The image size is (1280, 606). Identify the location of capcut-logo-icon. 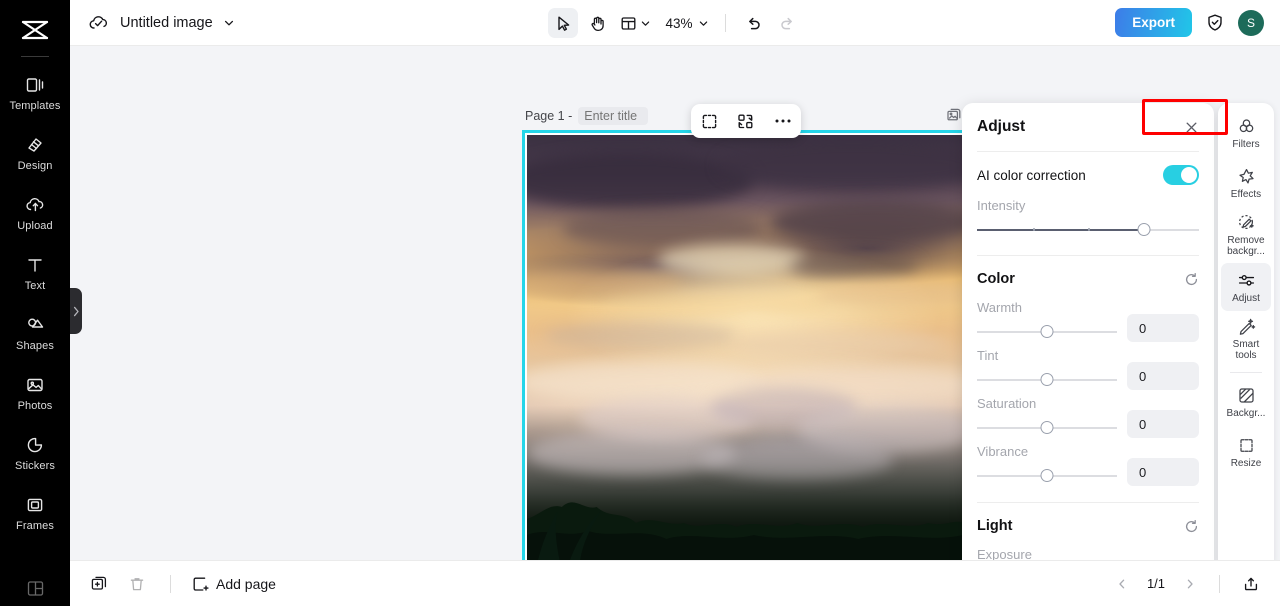
(35, 30).